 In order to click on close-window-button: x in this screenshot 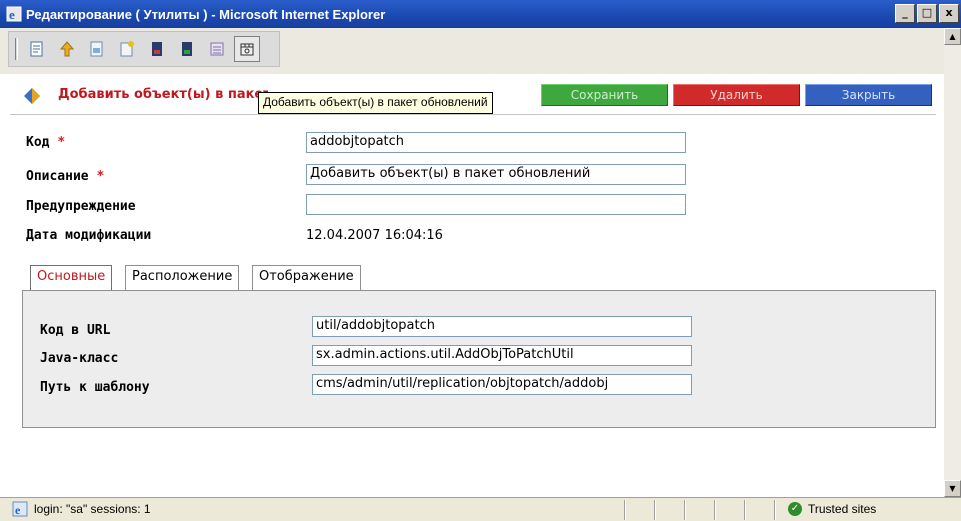, I will do `click(949, 13)`.